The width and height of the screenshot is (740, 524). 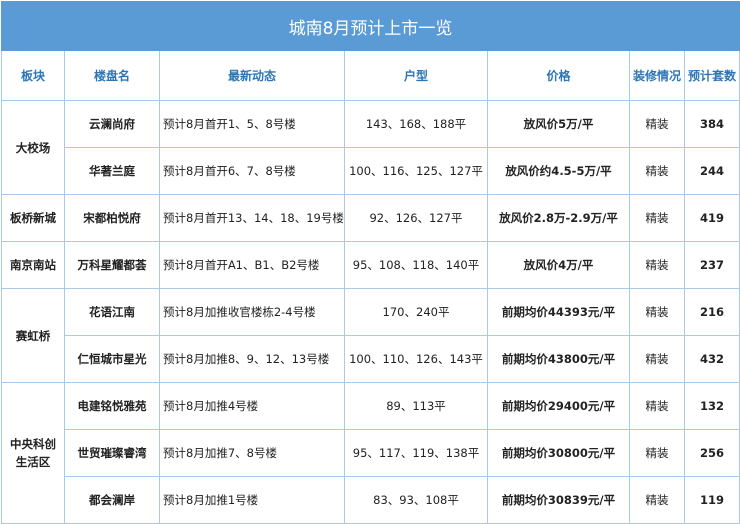 I want to click on unit-types-cell: 100、116、125、127平, so click(x=416, y=171).